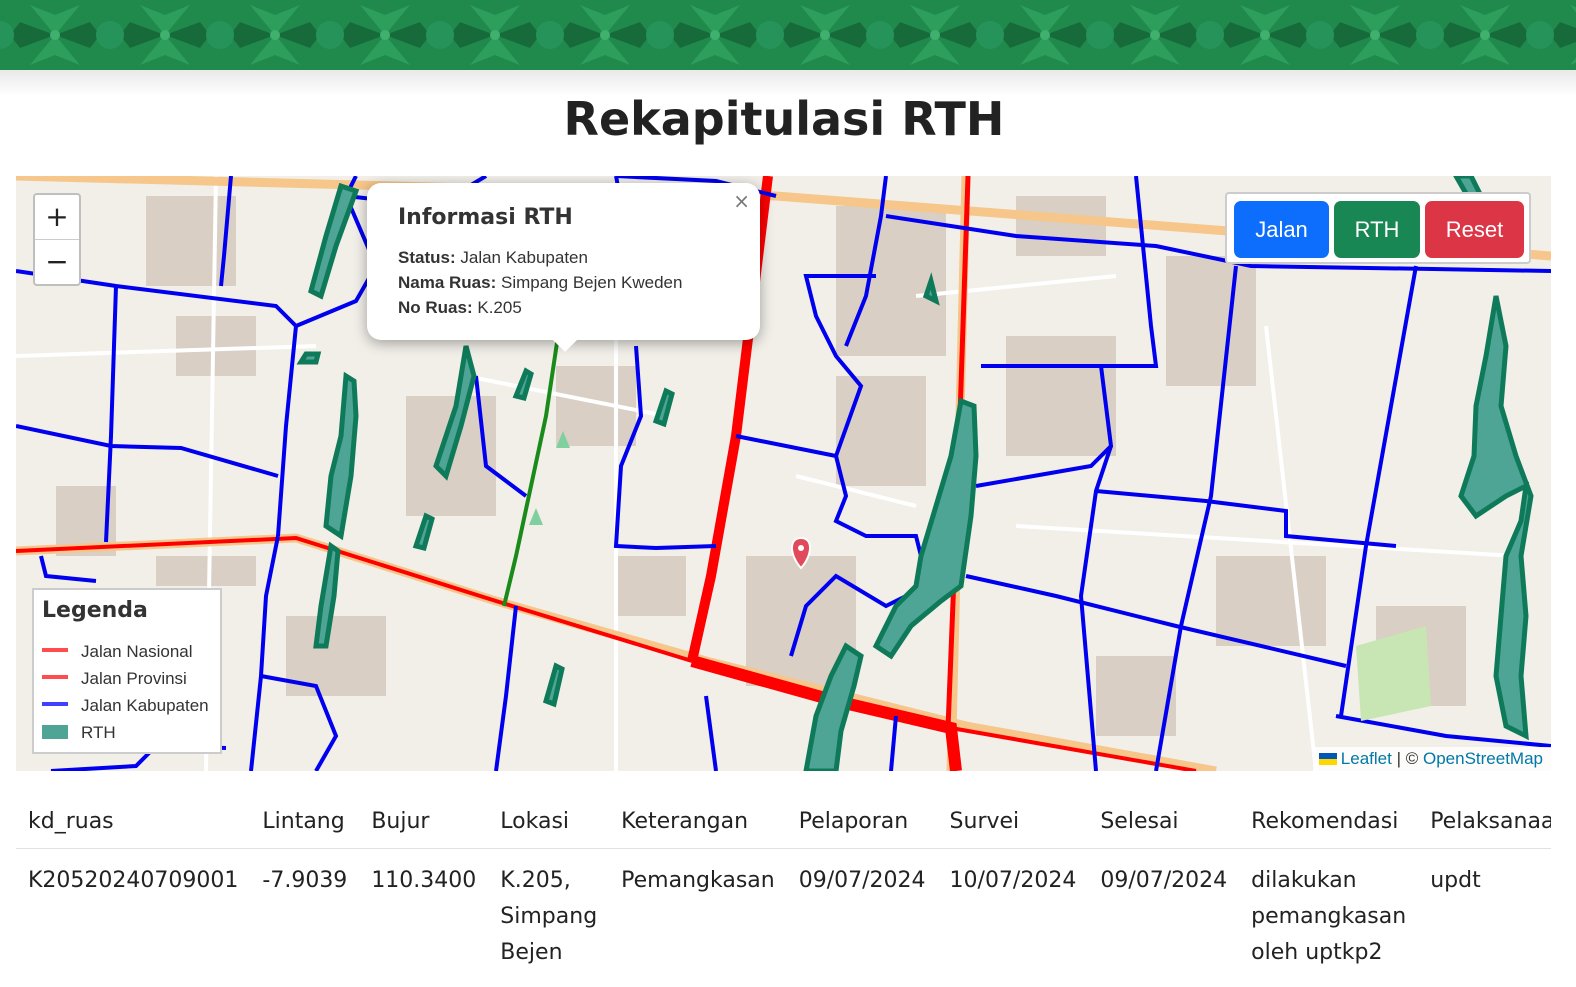 Image resolution: width=1576 pixels, height=987 pixels. I want to click on header-banner, so click(788, 35).